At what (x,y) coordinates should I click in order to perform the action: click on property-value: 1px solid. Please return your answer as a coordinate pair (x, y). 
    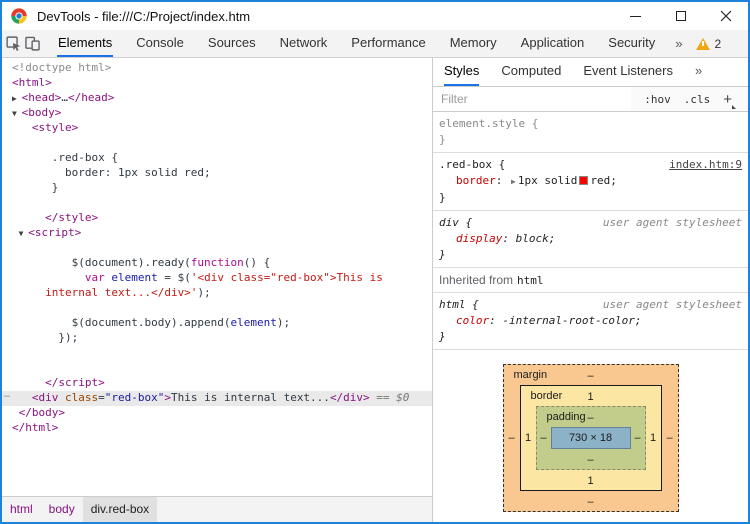
    Looking at the image, I should click on (548, 180).